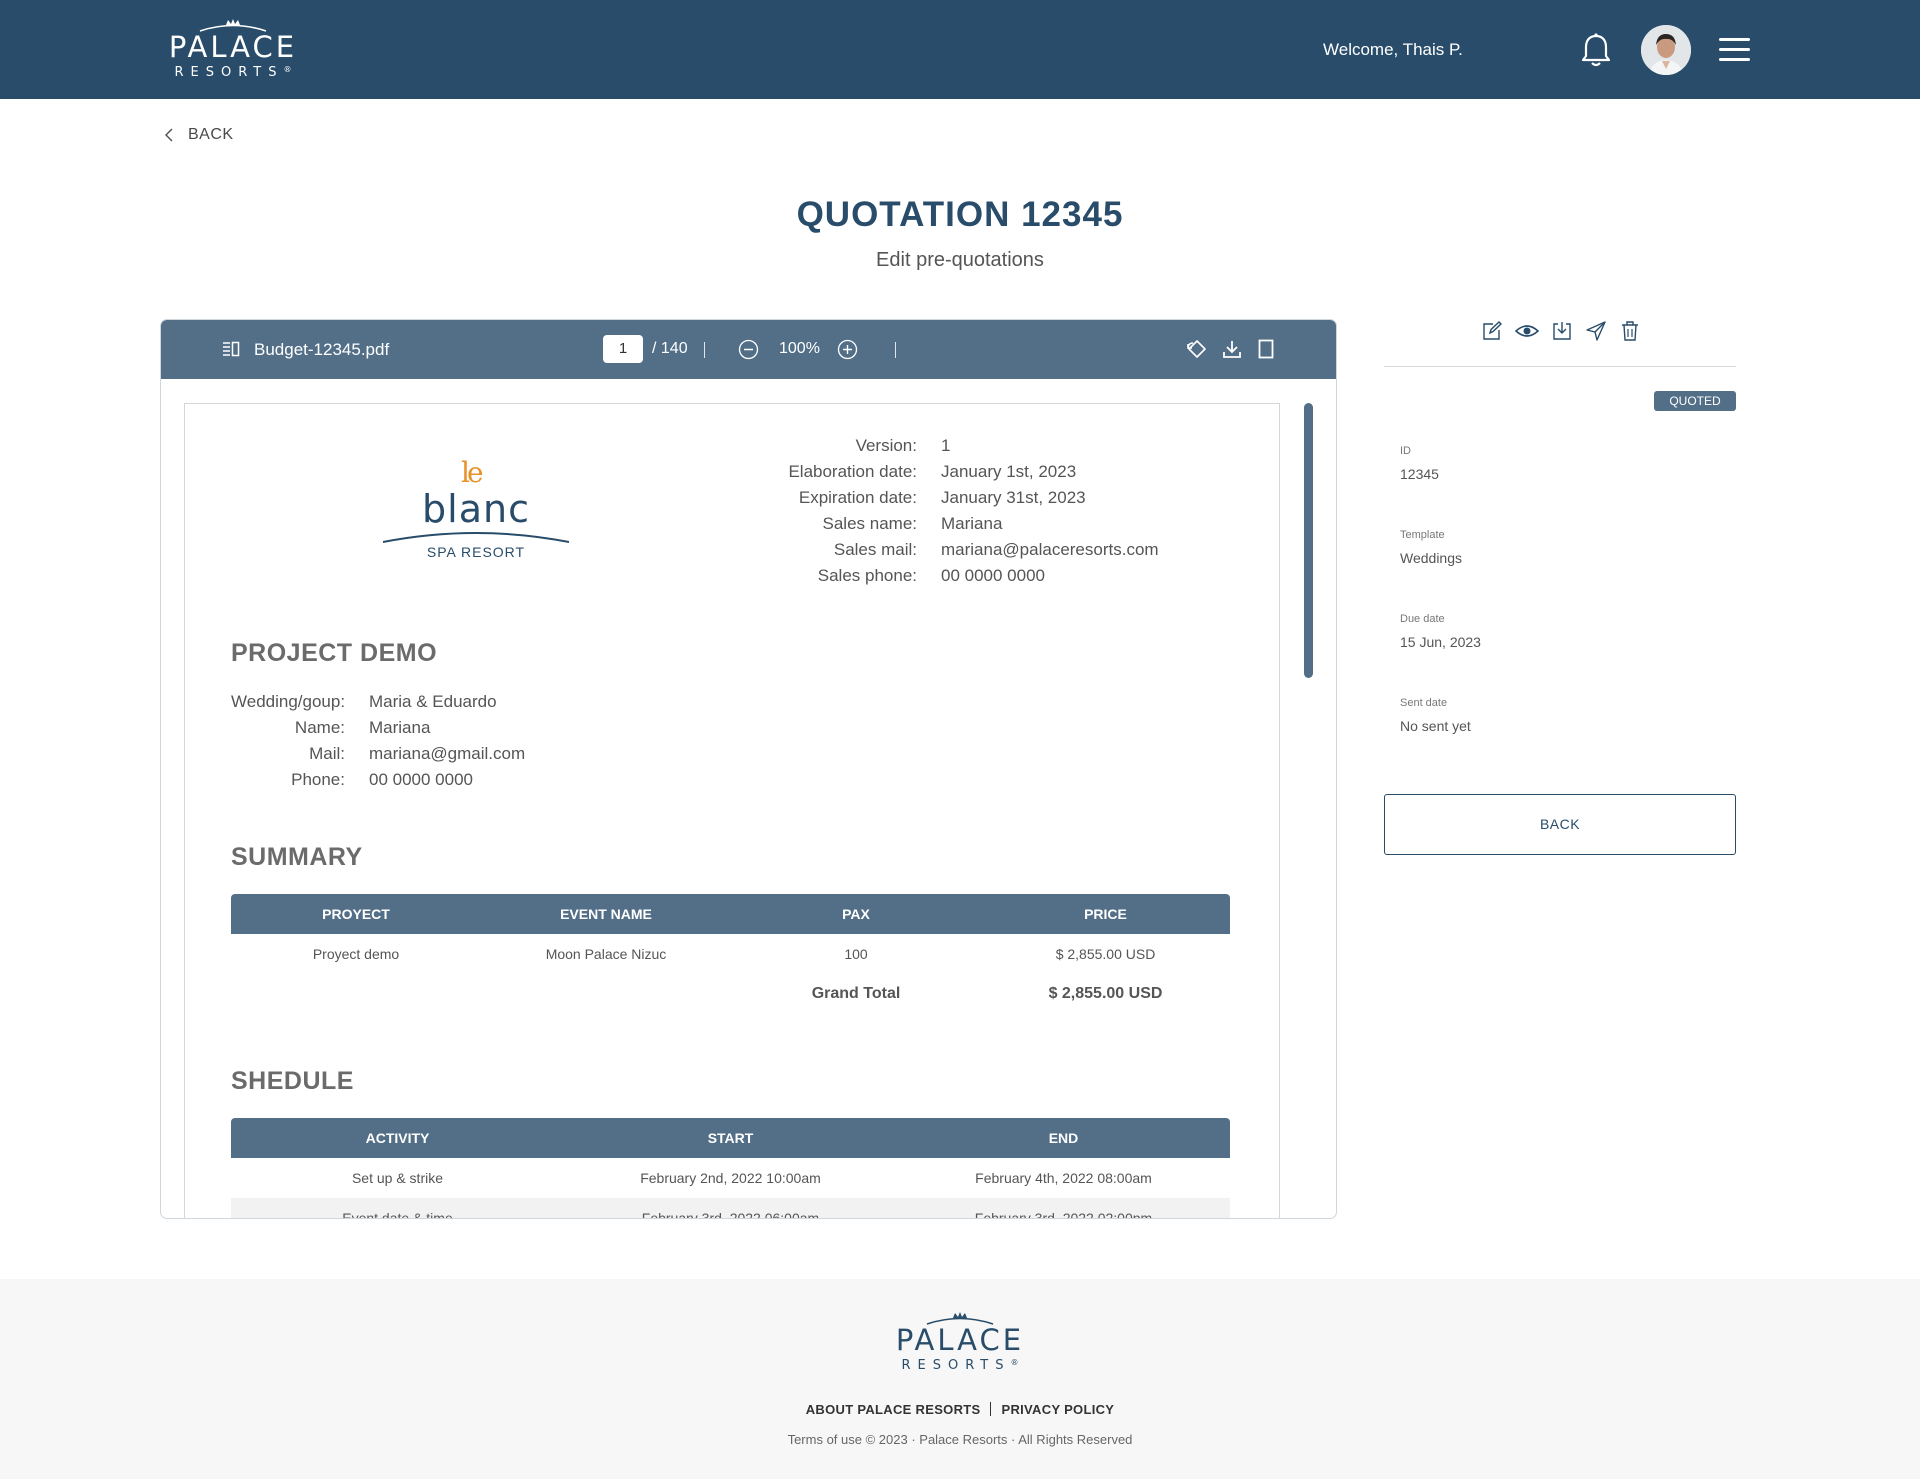 The width and height of the screenshot is (1920, 1479). I want to click on field-template-label: Template, so click(1422, 535).